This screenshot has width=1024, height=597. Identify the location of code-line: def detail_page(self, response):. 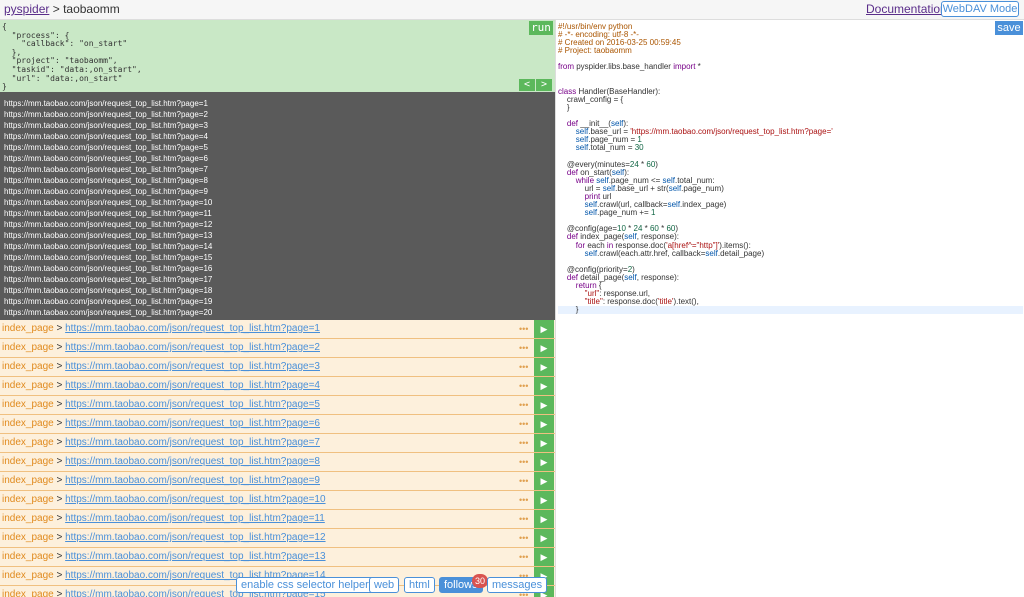
(790, 277).